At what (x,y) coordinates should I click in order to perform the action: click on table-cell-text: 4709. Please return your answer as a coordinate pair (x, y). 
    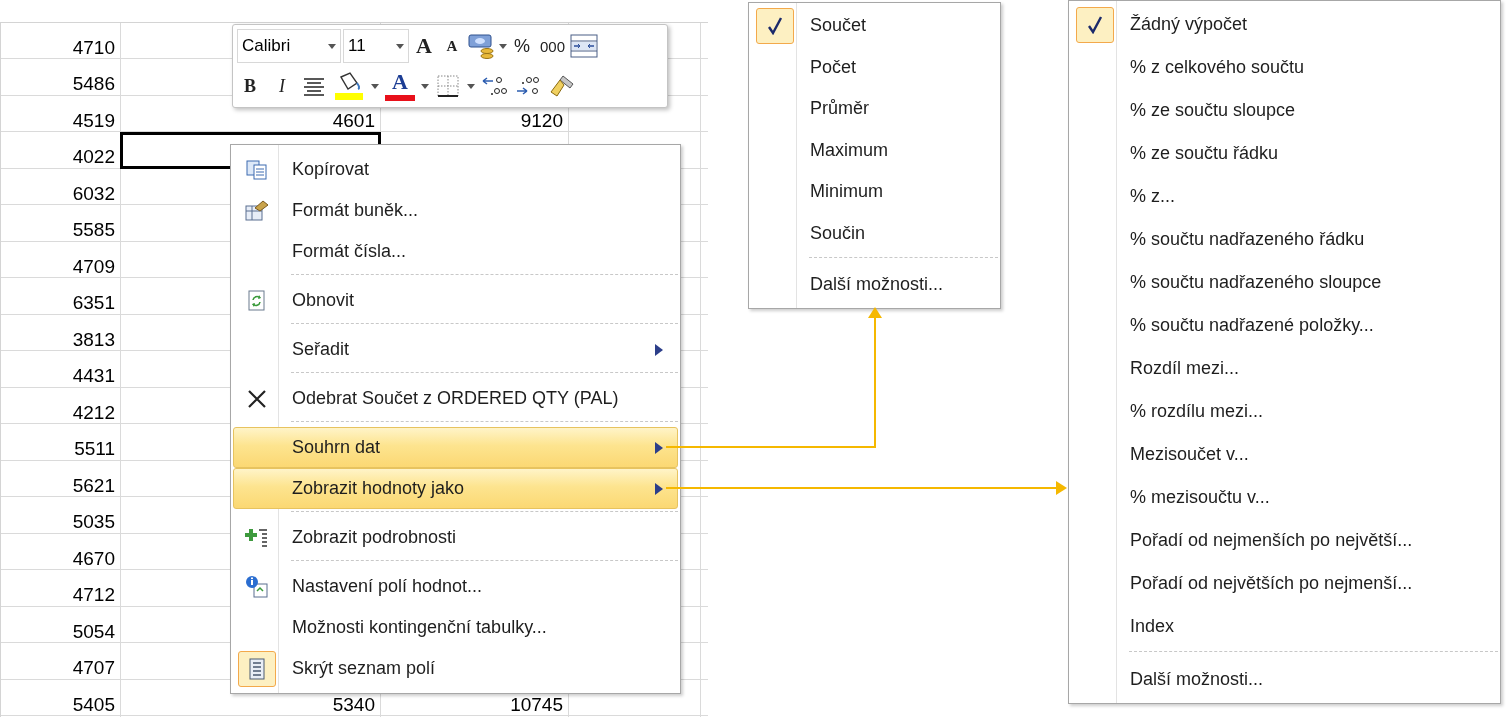
    Looking at the image, I should click on (93, 266).